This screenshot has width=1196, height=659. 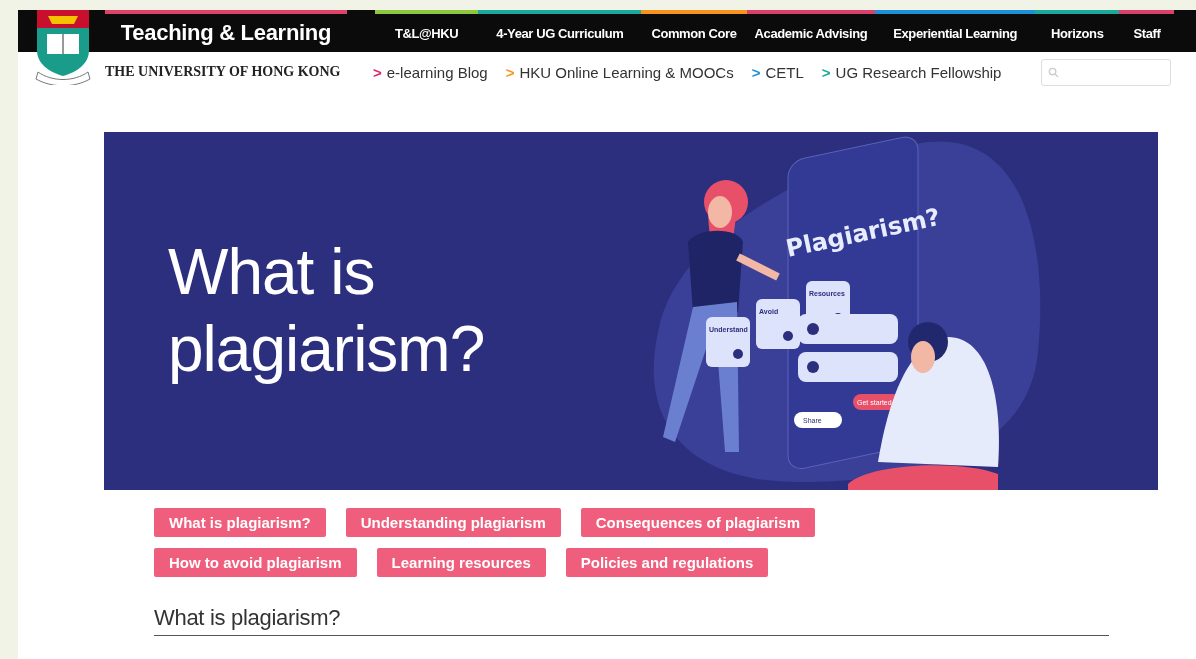 What do you see at coordinates (560, 31) in the screenshot?
I see `nav-link: 4-Year UG Curriculum` at bounding box center [560, 31].